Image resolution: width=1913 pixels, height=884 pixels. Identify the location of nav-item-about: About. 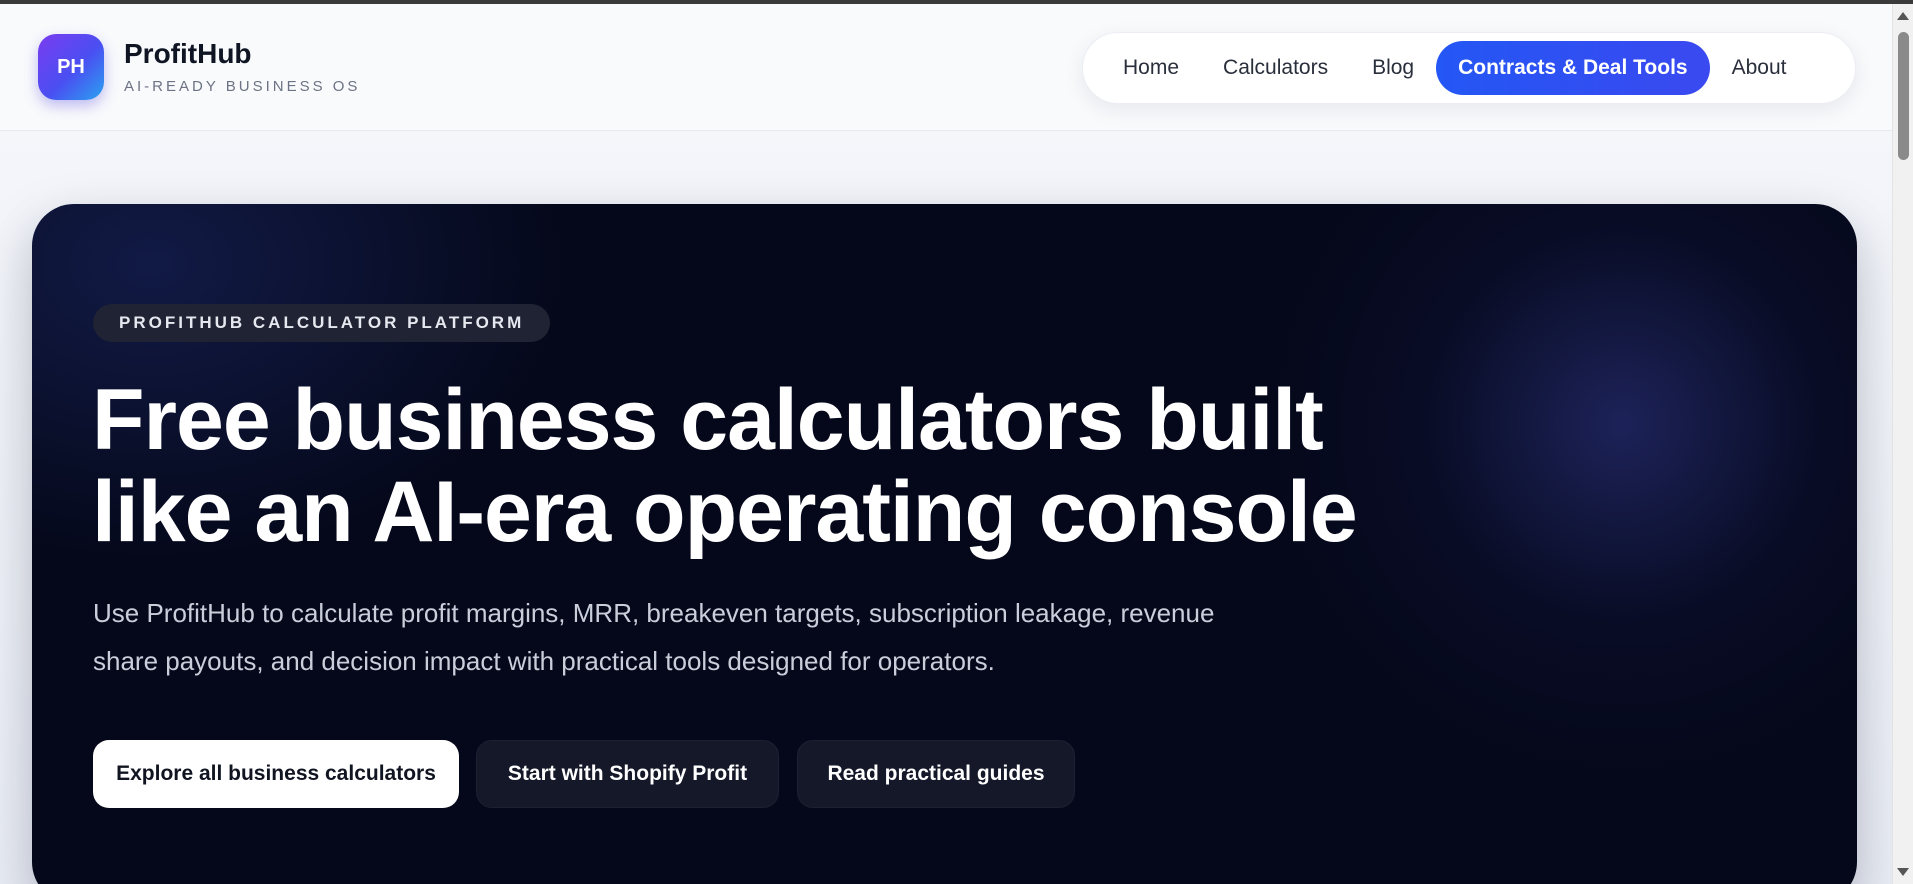
(1759, 68).